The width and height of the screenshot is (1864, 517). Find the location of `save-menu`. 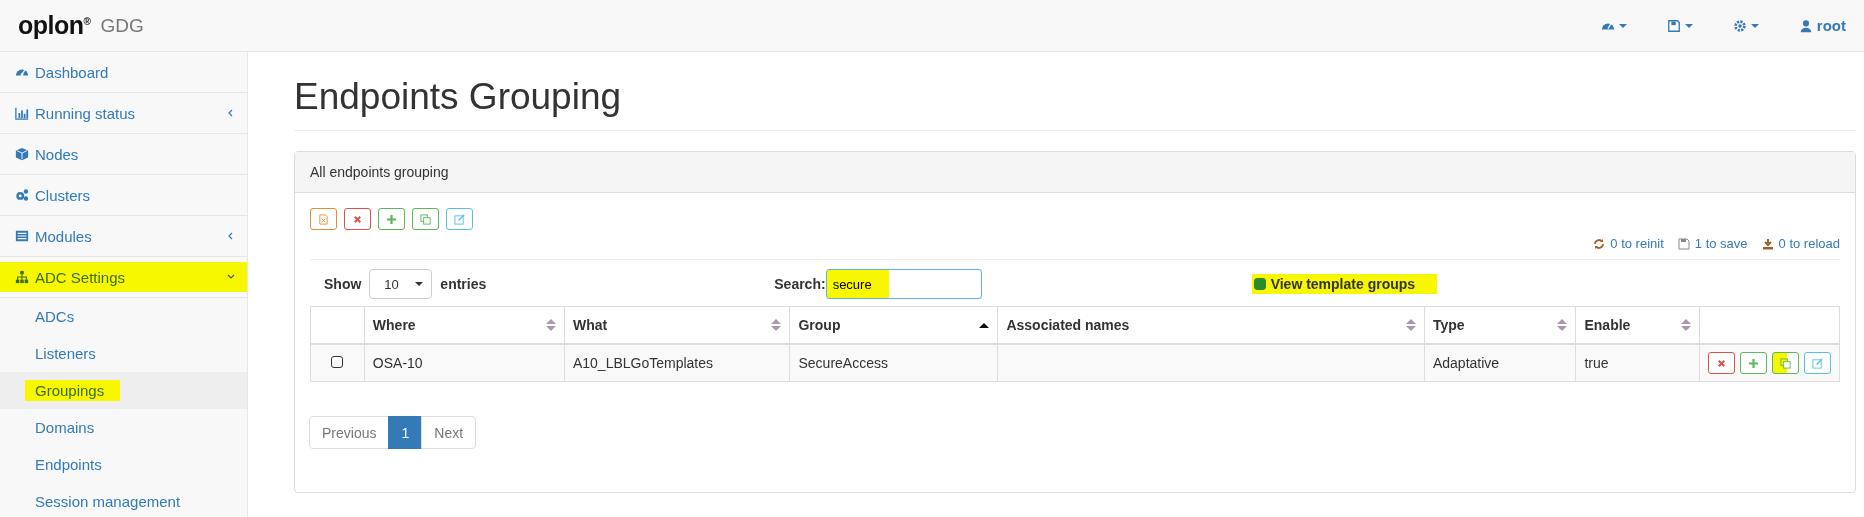

save-menu is located at coordinates (1679, 25).